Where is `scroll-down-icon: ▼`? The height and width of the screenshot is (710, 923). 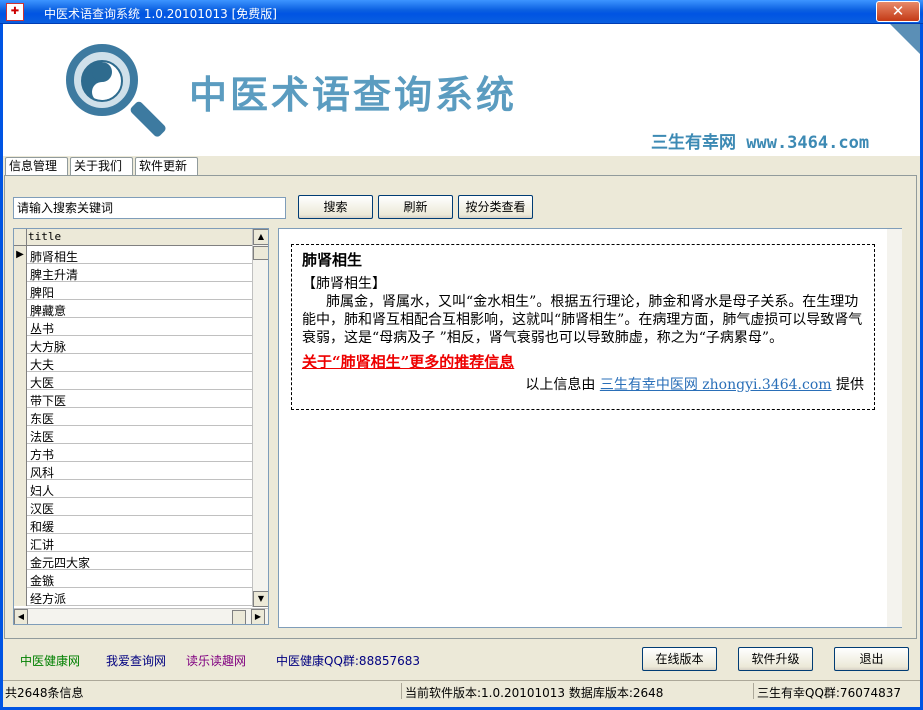 scroll-down-icon: ▼ is located at coordinates (260, 599).